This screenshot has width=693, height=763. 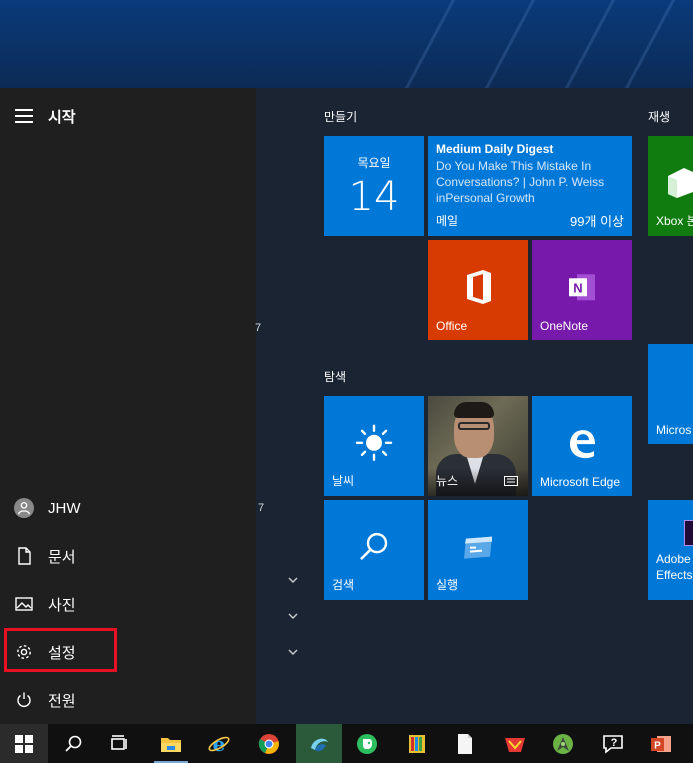 What do you see at coordinates (24, 700) in the screenshot?
I see `power-icon` at bounding box center [24, 700].